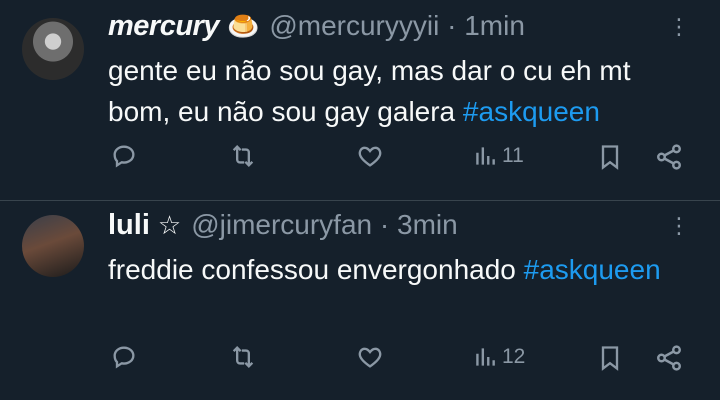  Describe the element at coordinates (514, 356) in the screenshot. I see `views-count: 12` at that location.